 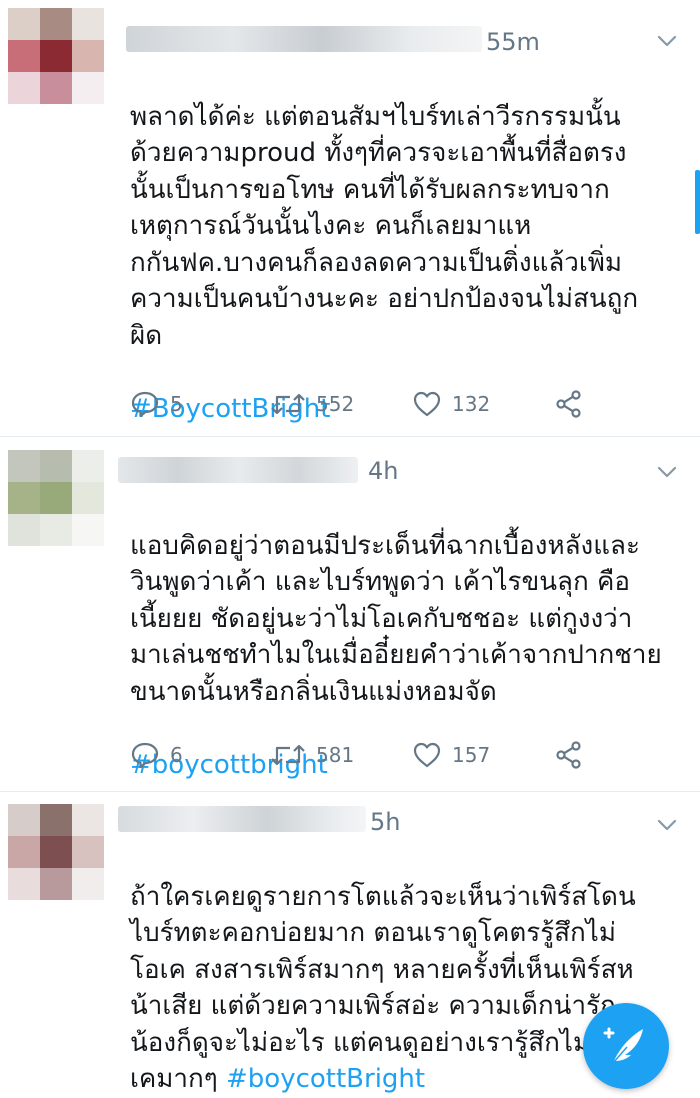 I want to click on reply-count: 5, so click(x=176, y=404).